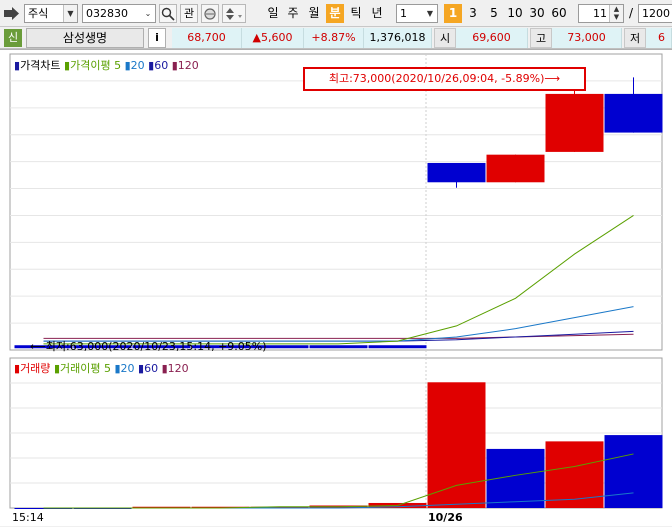  What do you see at coordinates (273, 13) in the screenshot?
I see `period-day: 일` at bounding box center [273, 13].